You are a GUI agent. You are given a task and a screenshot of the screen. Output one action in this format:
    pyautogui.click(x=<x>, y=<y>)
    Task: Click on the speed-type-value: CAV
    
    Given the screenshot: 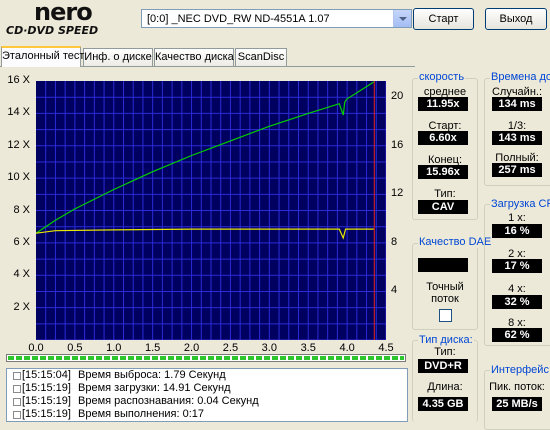 What is the action you would take?
    pyautogui.click(x=443, y=207)
    